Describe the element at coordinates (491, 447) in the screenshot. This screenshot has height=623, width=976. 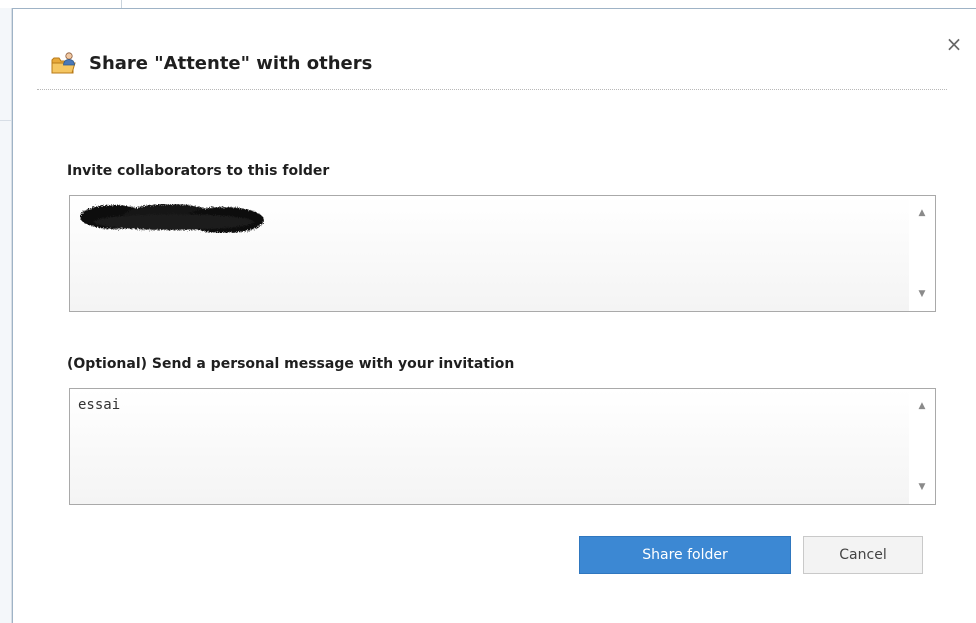
I see `message-input-text: essai` at that location.